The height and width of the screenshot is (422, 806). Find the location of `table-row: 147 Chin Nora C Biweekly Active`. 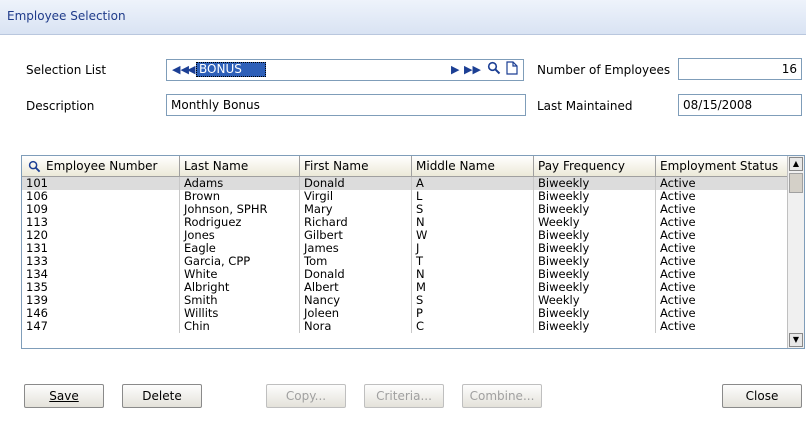

table-row: 147 Chin Nora C Biweekly Active is located at coordinates (405, 326).